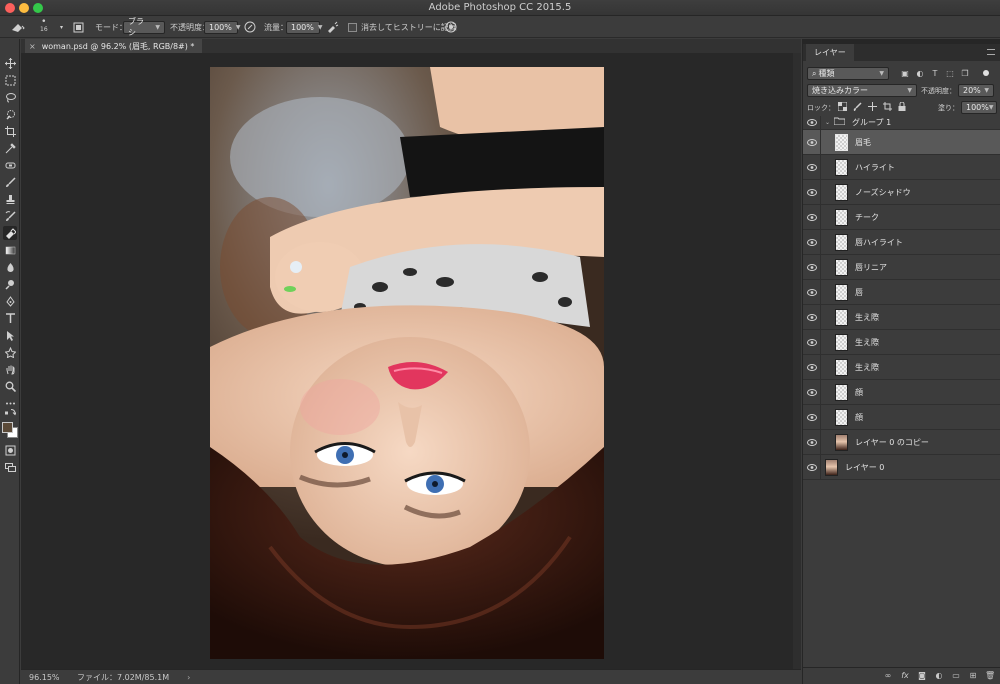 Image resolution: width=1000 pixels, height=684 pixels. Describe the element at coordinates (905, 74) in the screenshot. I see `image-filter-icon: ▣` at that location.